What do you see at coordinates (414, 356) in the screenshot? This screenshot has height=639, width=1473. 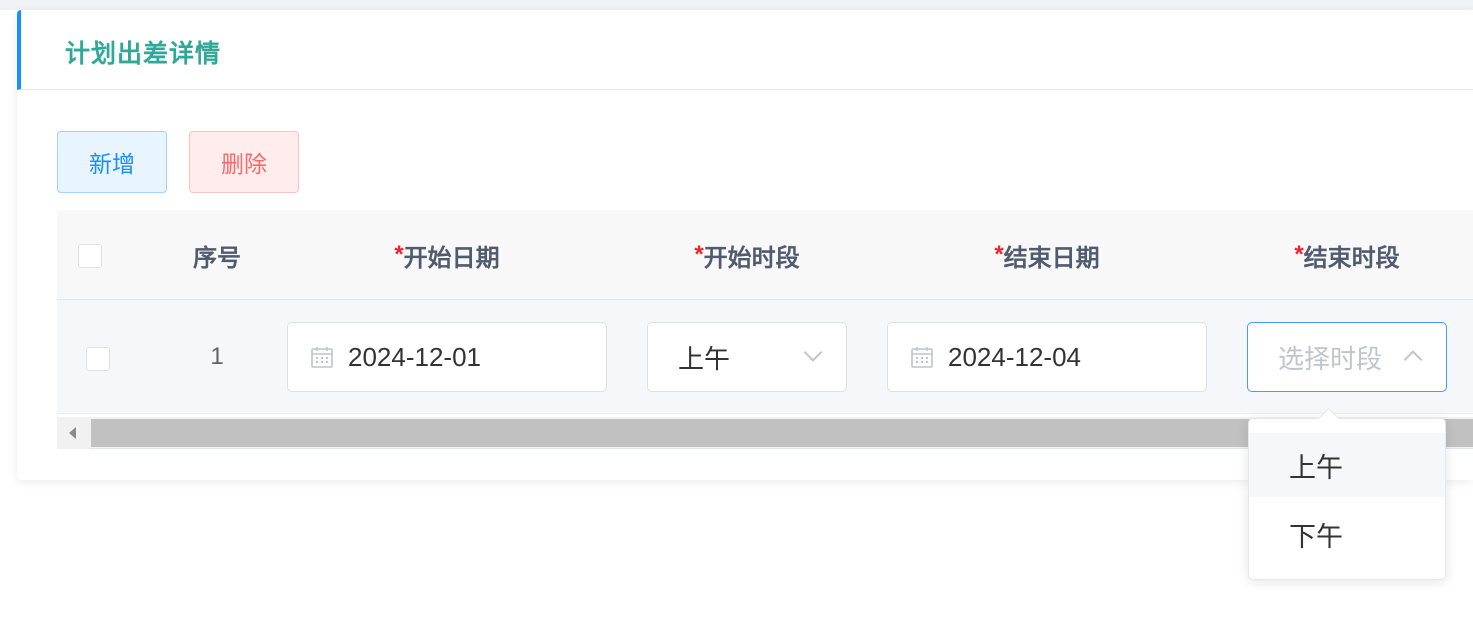 I see `start-date-value: 2024-12-01` at bounding box center [414, 356].